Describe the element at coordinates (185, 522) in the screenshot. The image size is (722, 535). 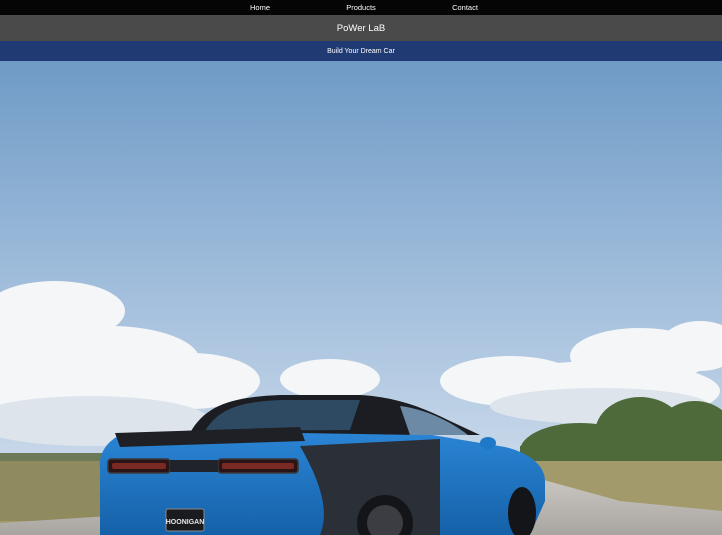
I see `license-plate: HOONIGAN` at that location.